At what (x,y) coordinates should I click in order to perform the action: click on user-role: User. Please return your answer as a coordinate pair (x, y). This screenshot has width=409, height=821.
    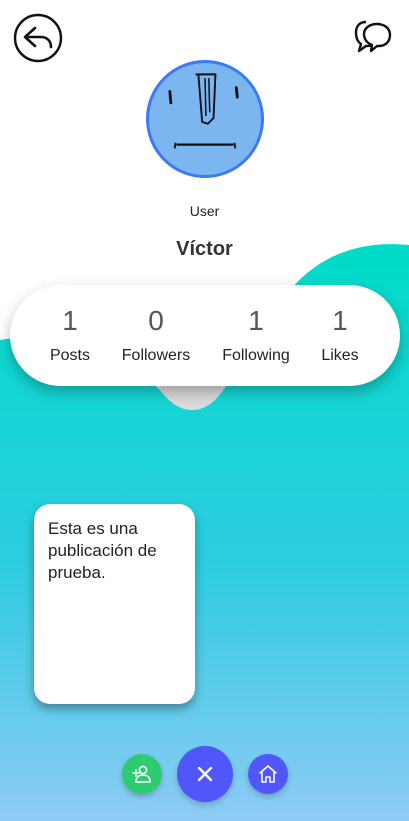
    Looking at the image, I should click on (204, 211).